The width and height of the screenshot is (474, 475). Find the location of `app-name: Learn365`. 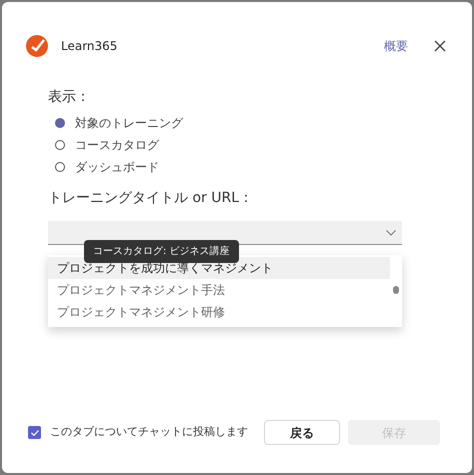

app-name: Learn365 is located at coordinates (89, 46).